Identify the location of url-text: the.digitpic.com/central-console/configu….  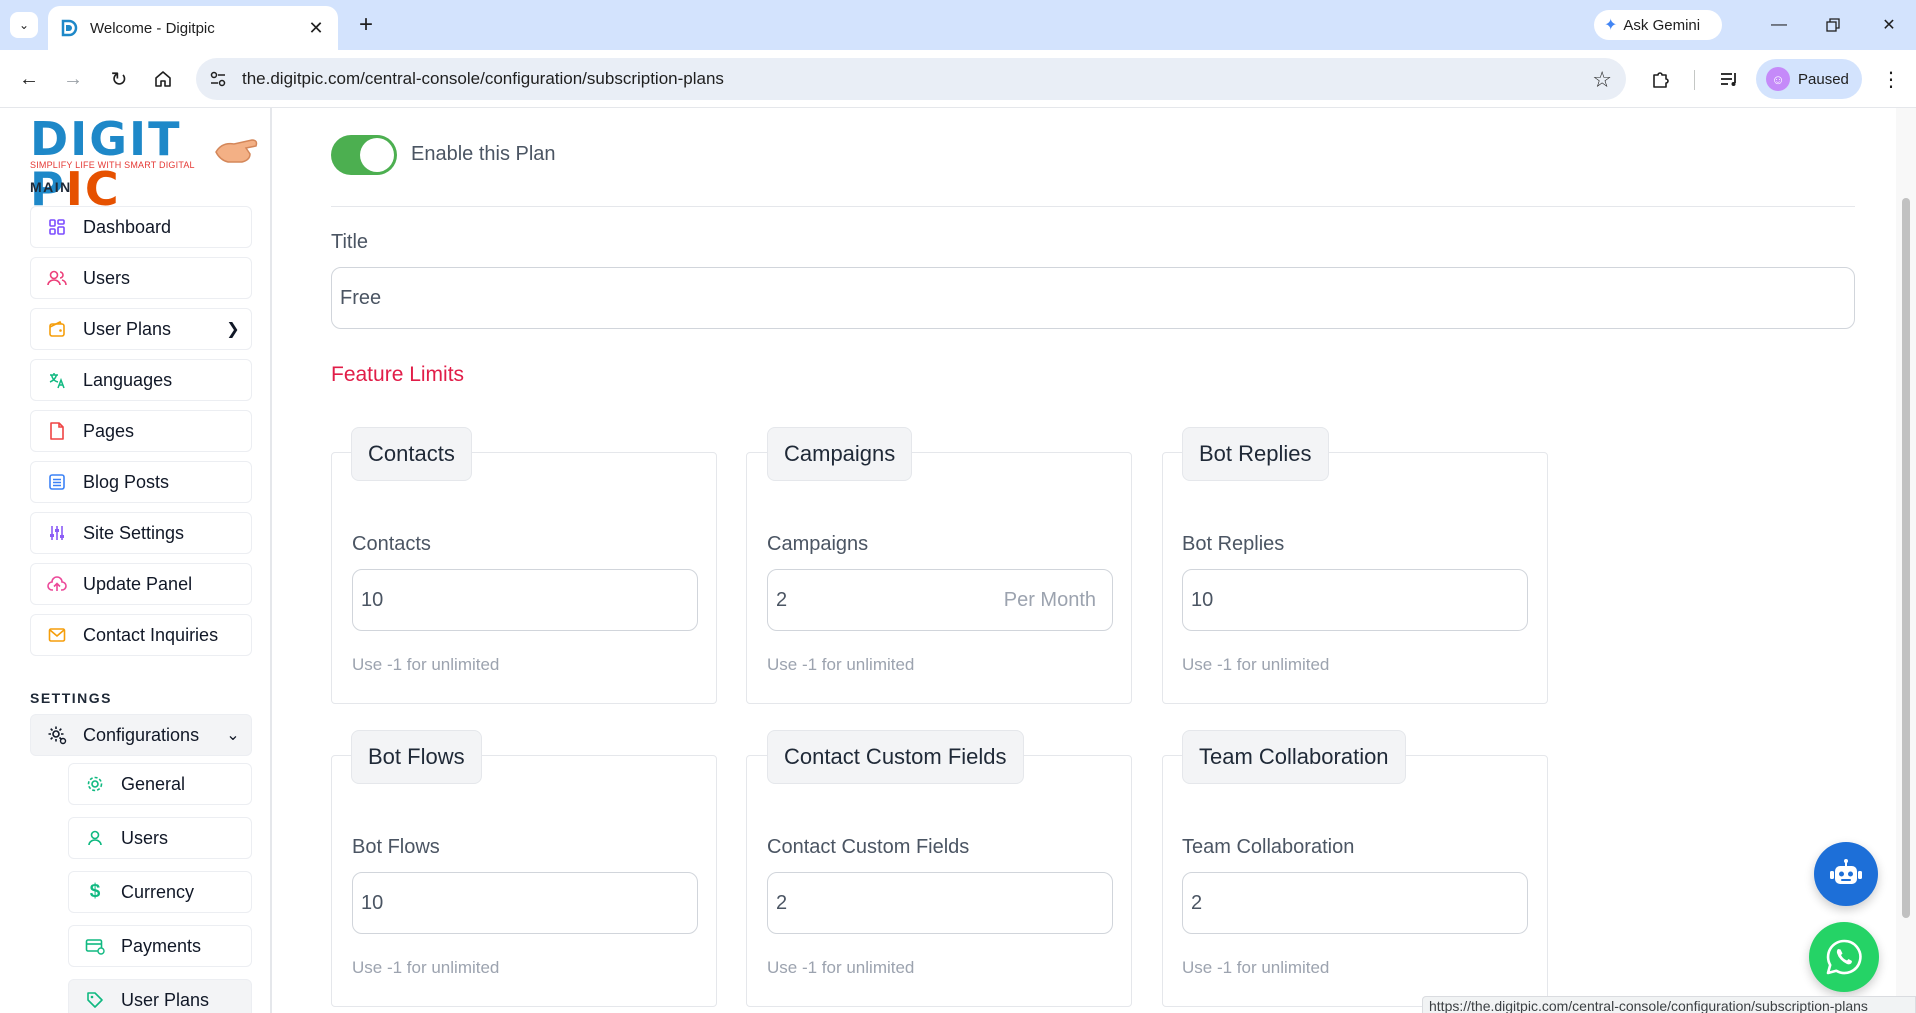
(483, 78).